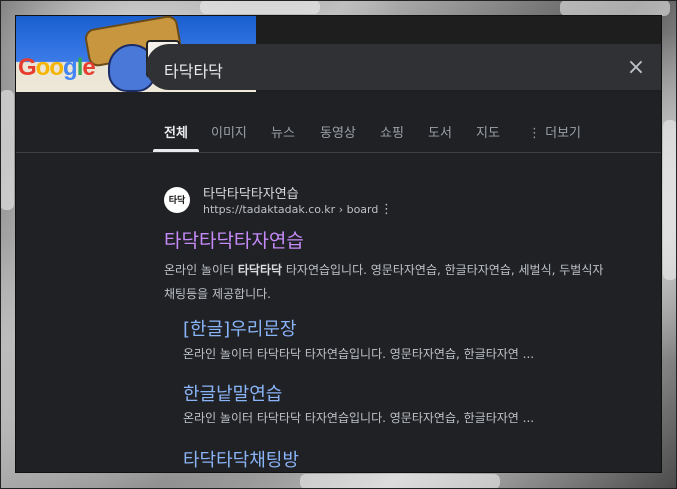  Describe the element at coordinates (283, 131) in the screenshot. I see `tab-news: 뉴스` at that location.